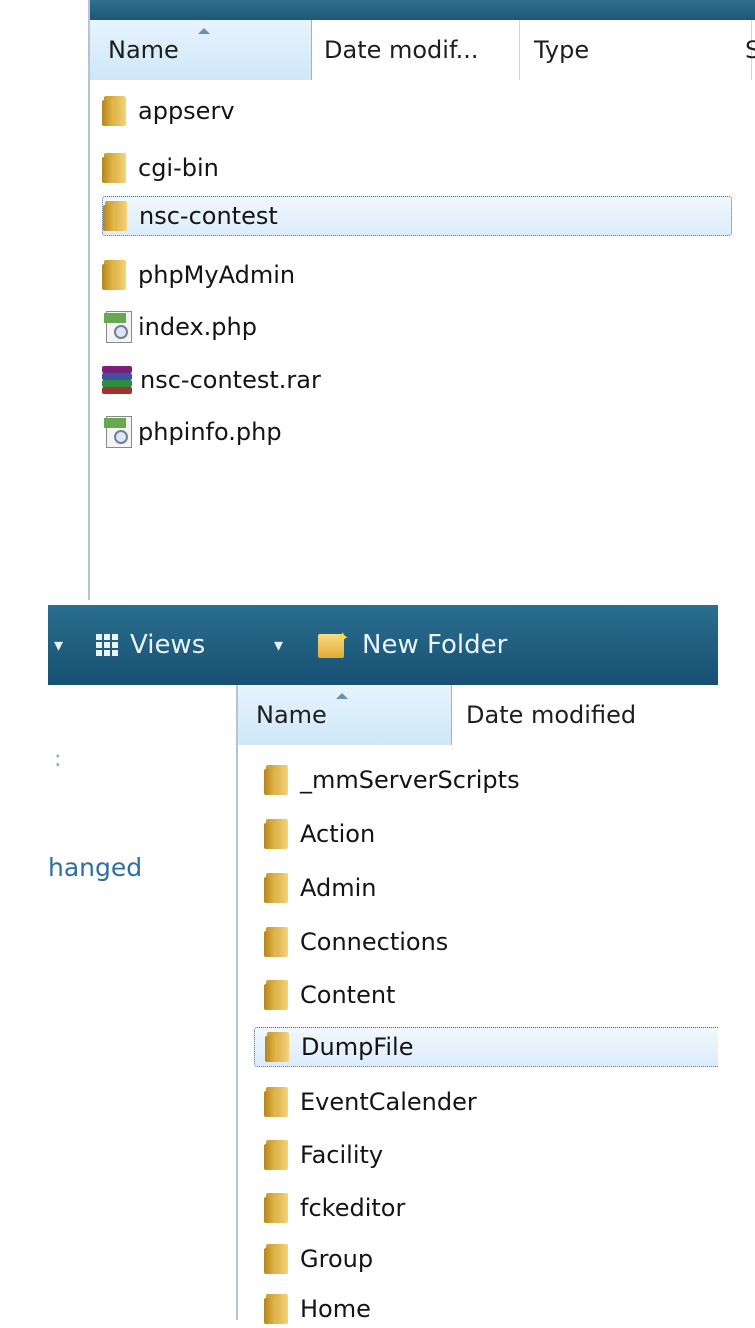 The image size is (755, 1328). I want to click on column-label-size: S, so click(750, 50).